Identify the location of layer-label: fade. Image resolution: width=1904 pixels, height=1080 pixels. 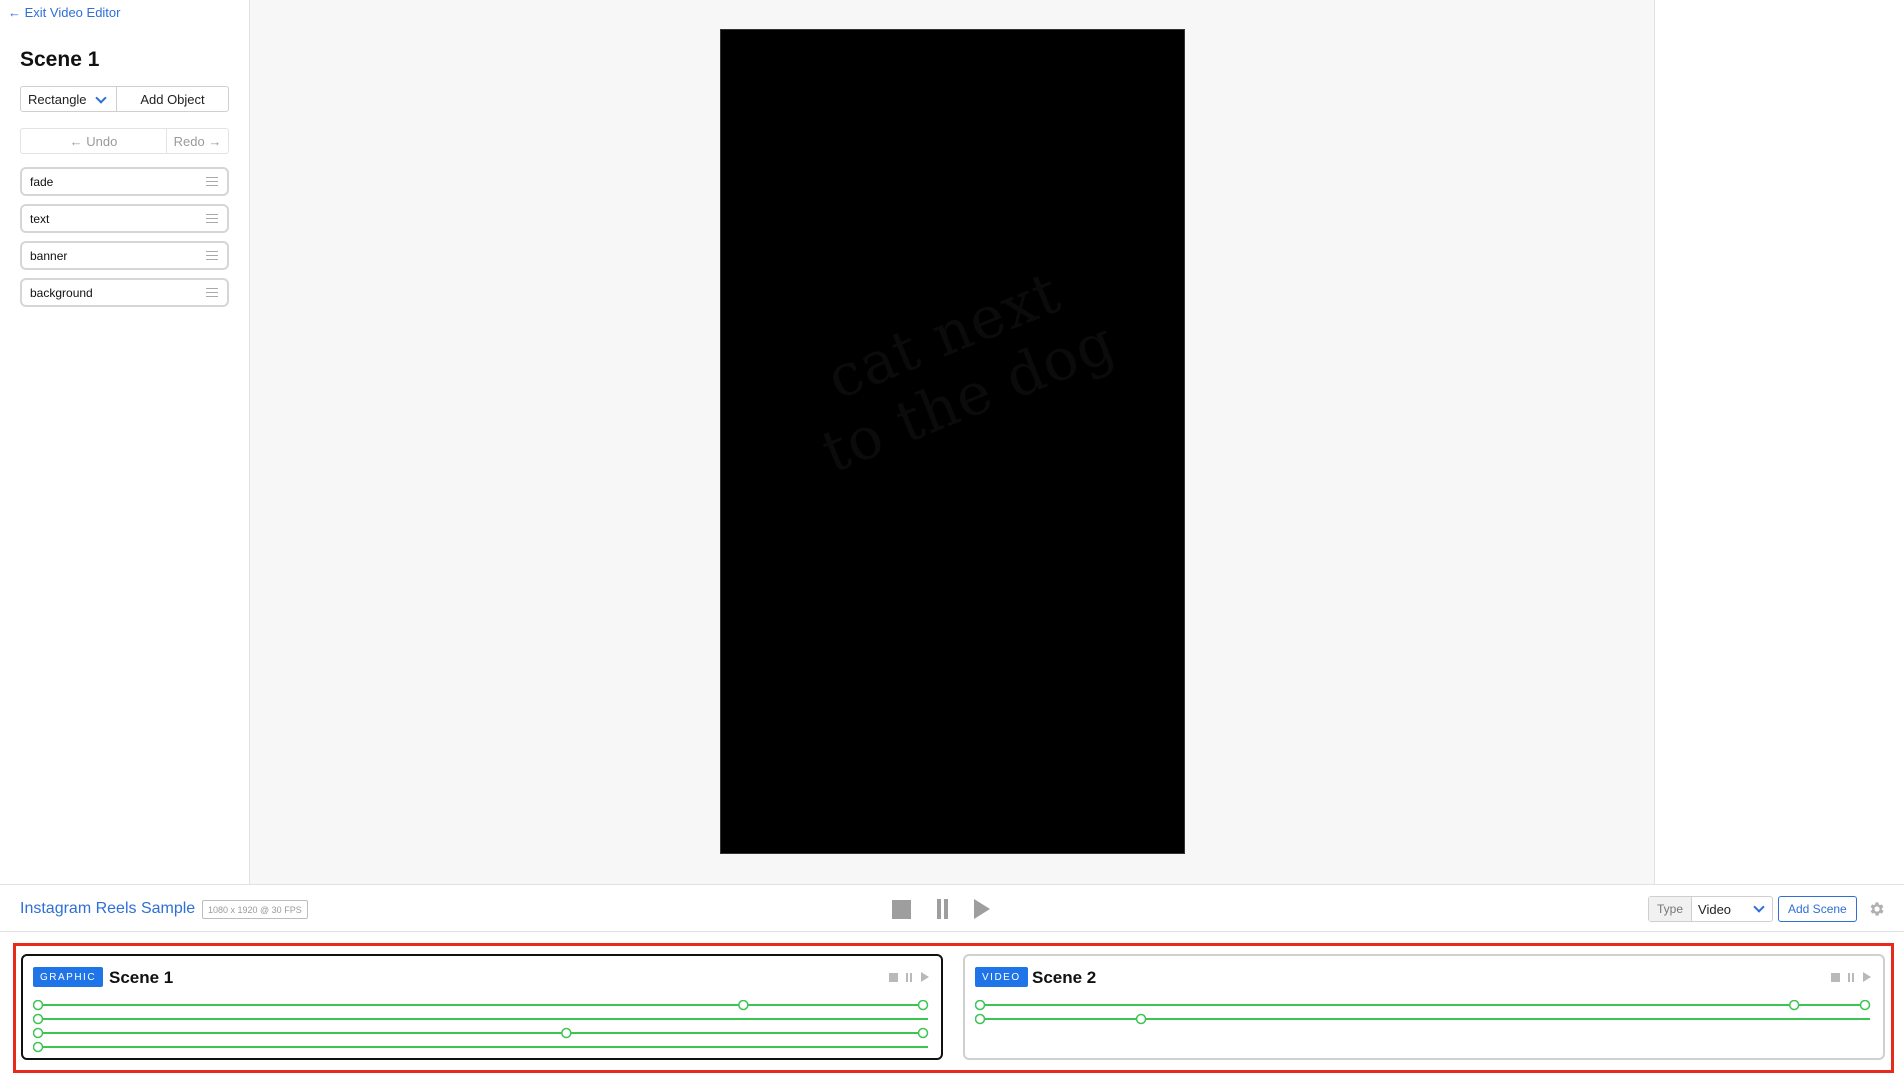
(42, 181).